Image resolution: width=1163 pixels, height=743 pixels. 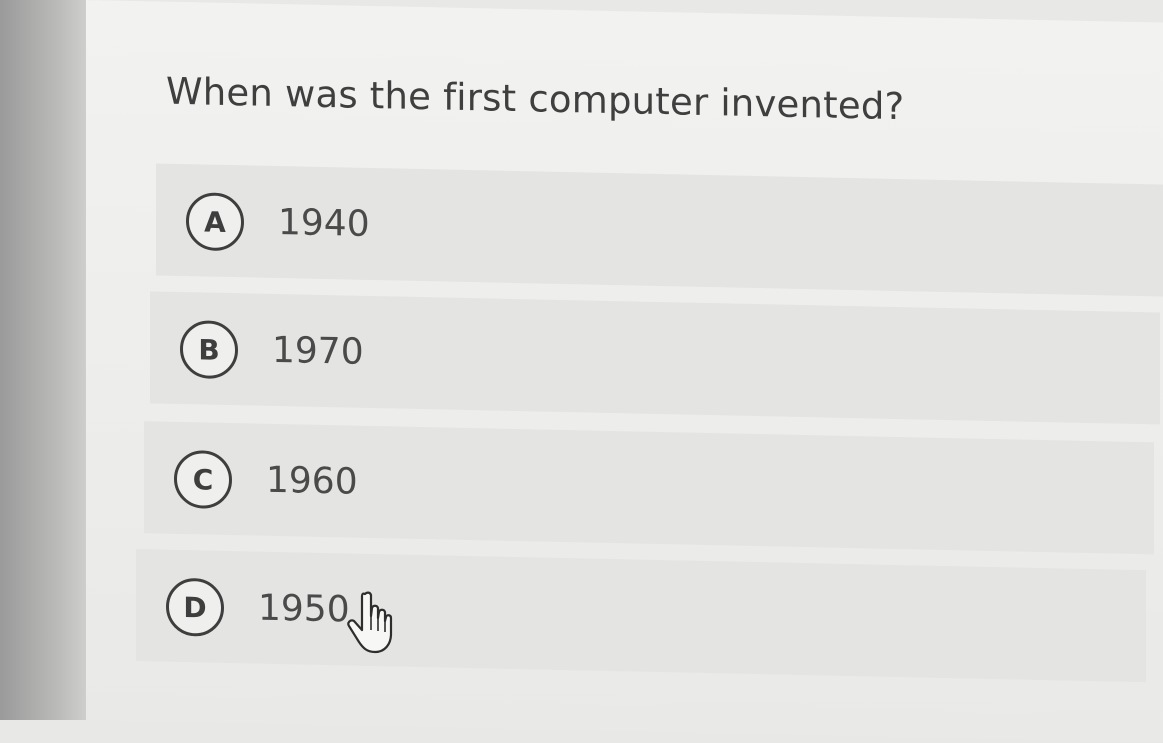 What do you see at coordinates (304, 609) in the screenshot?
I see `option-answer-text: 1950` at bounding box center [304, 609].